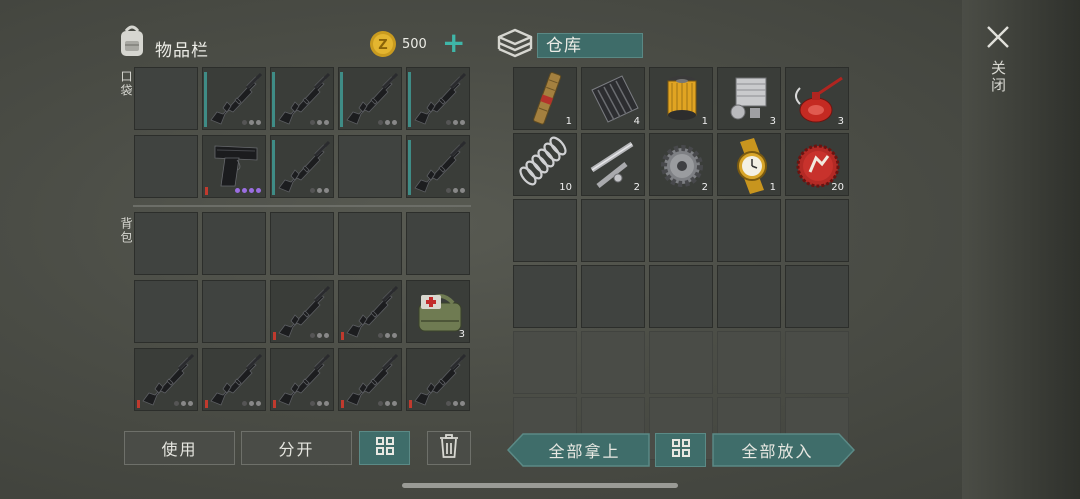  Describe the element at coordinates (545, 98) in the screenshot. I see `slot-ammo-clip: 1` at that location.